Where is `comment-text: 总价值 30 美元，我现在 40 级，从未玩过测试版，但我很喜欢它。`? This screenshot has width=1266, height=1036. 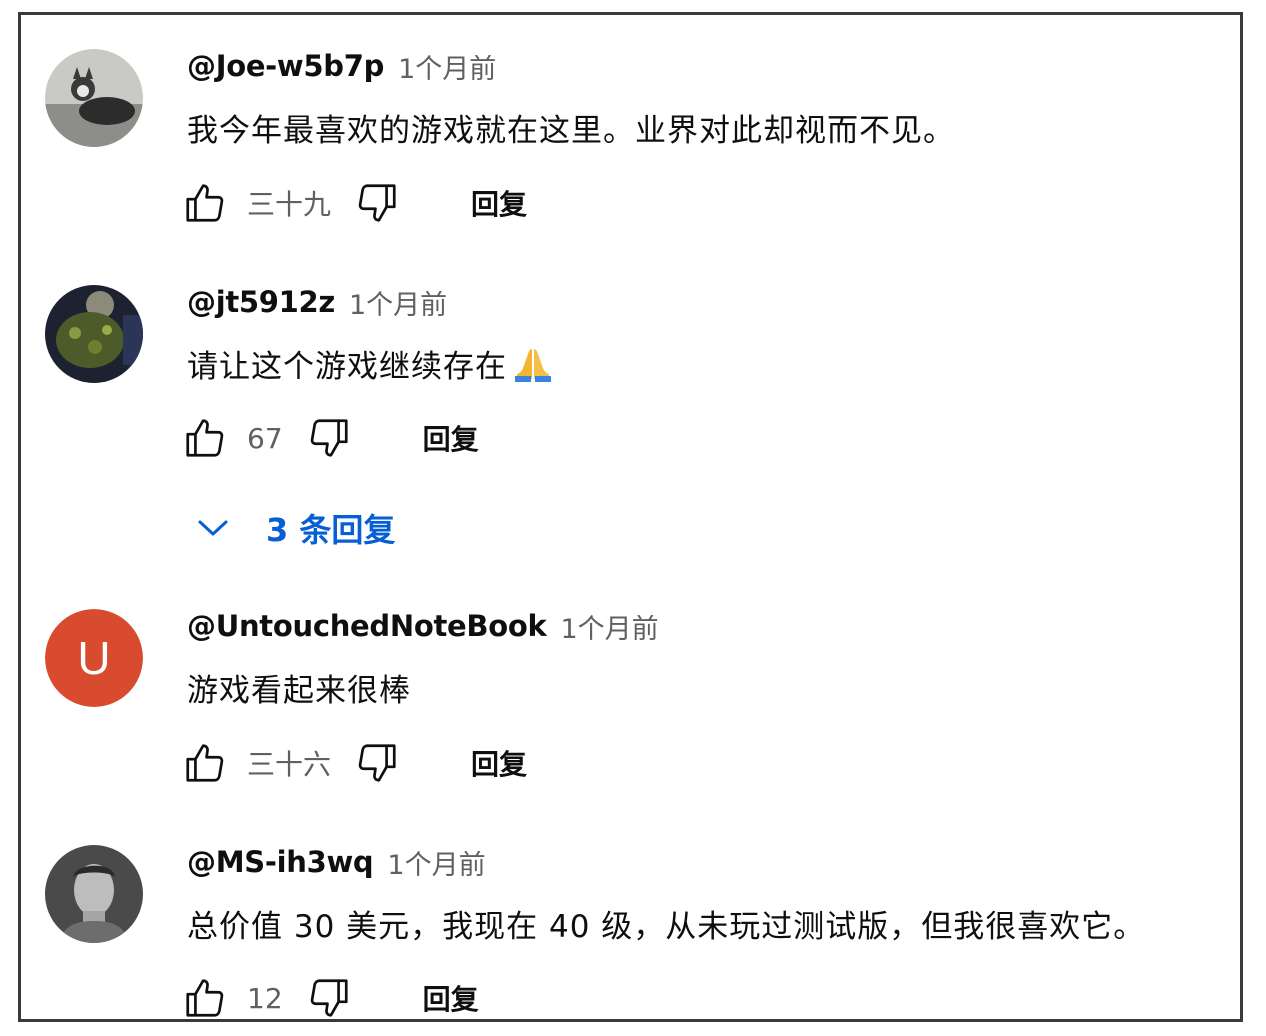 comment-text: 总价值 30 美元，我现在 40 级，从未玩过测试版，但我很喜欢它。 is located at coordinates (666, 927).